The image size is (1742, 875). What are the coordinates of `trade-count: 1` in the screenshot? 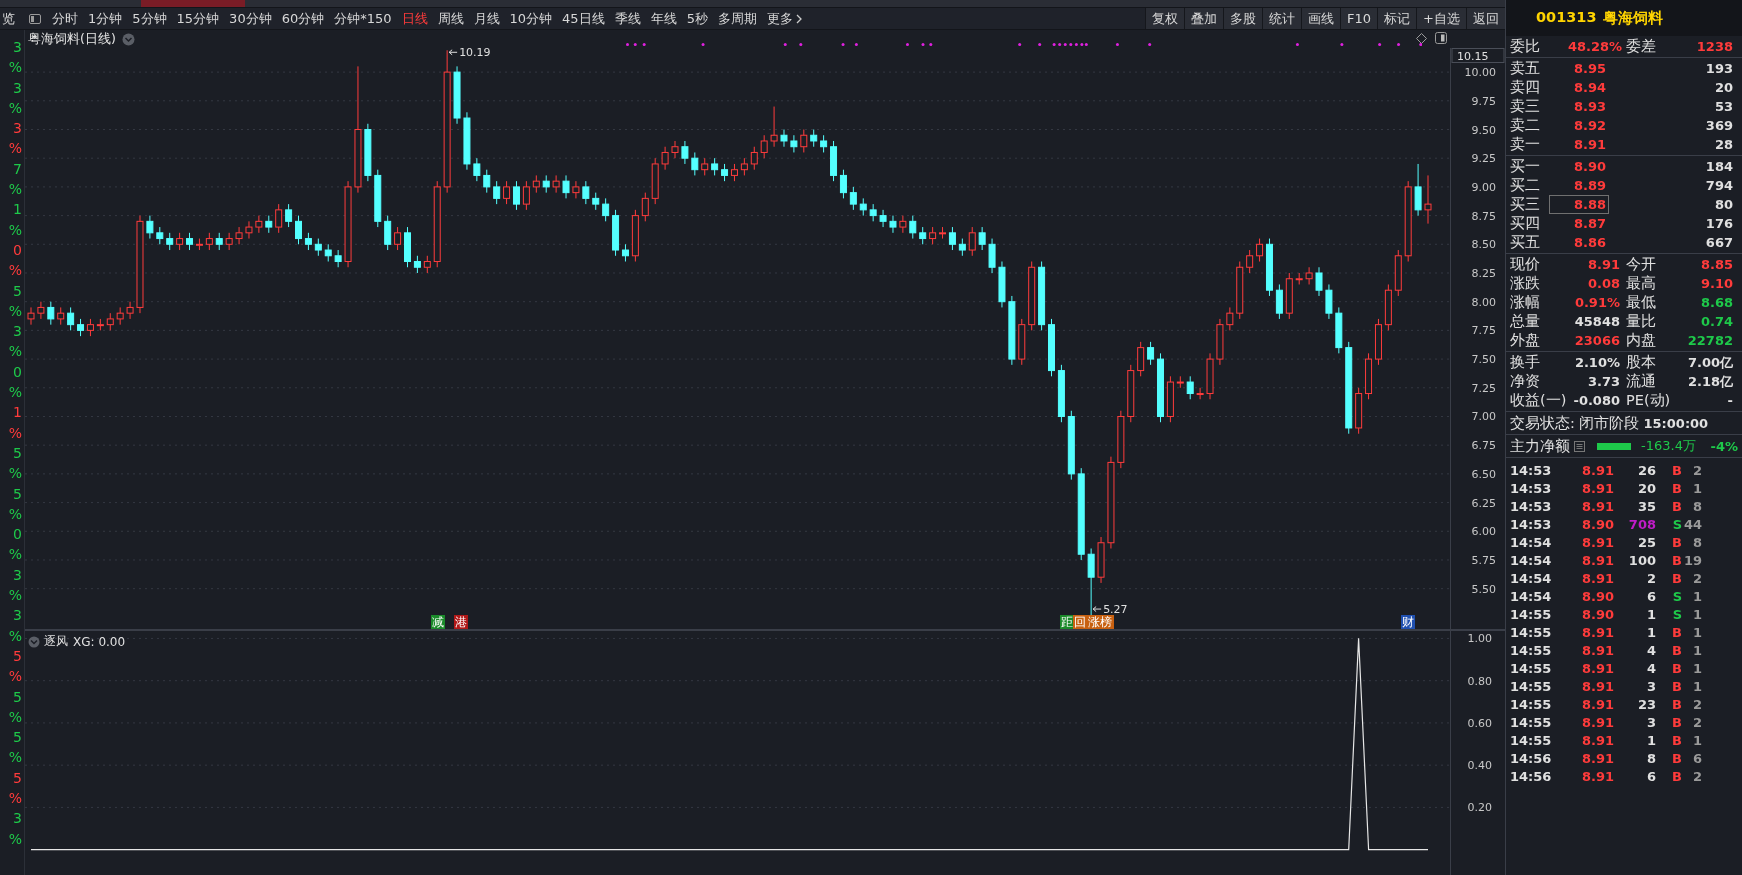 It's located at (1696, 650).